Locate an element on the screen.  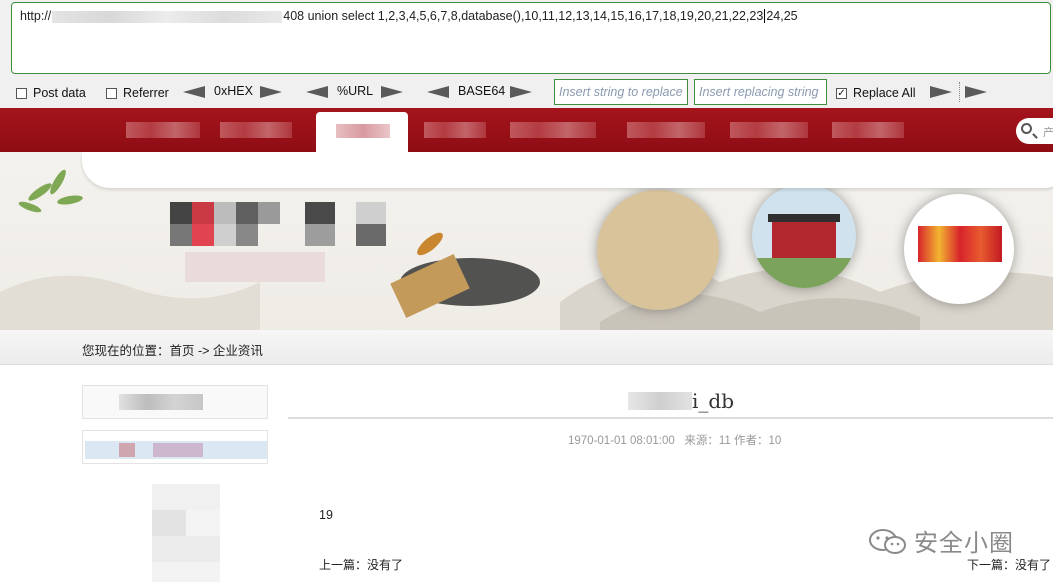
breadcrumb: 您现在的位置：首页 -> 企业资讯 is located at coordinates (172, 351).